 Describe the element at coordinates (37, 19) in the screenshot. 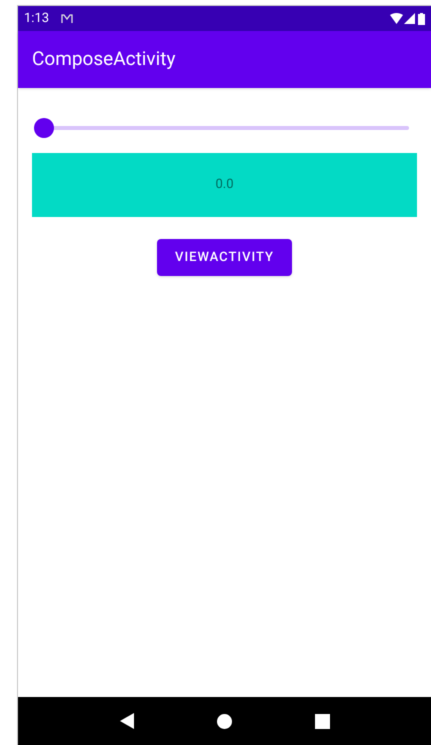

I see `status-time: 1:13` at that location.